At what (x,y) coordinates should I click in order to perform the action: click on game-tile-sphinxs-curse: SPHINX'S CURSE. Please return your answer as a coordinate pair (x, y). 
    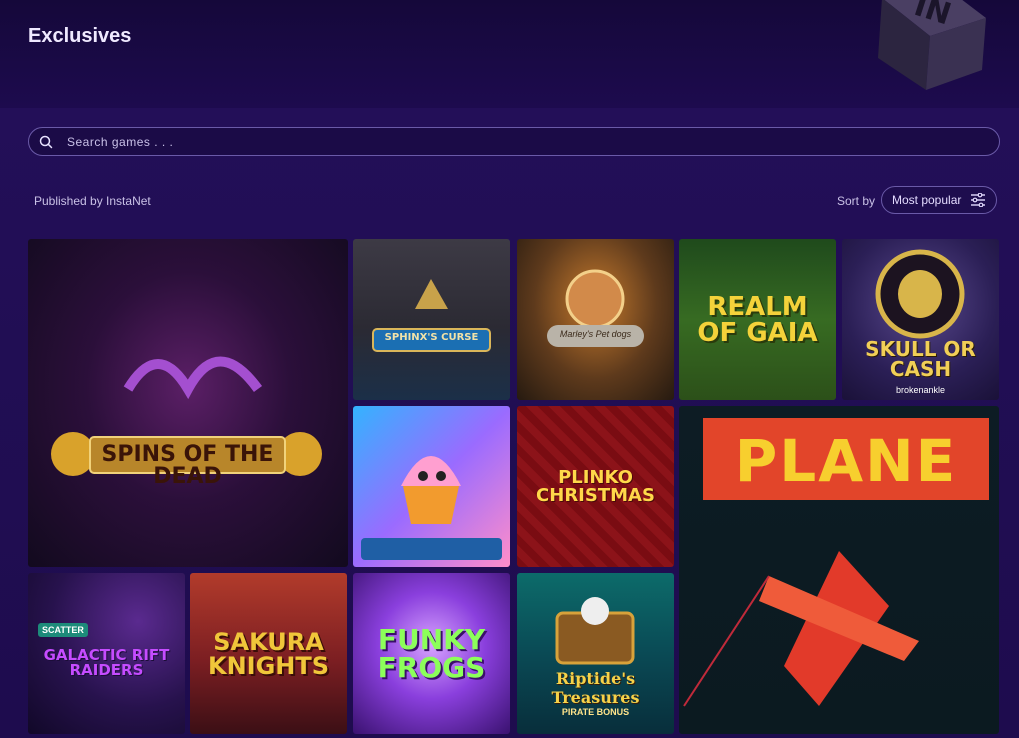
    Looking at the image, I should click on (431, 319).